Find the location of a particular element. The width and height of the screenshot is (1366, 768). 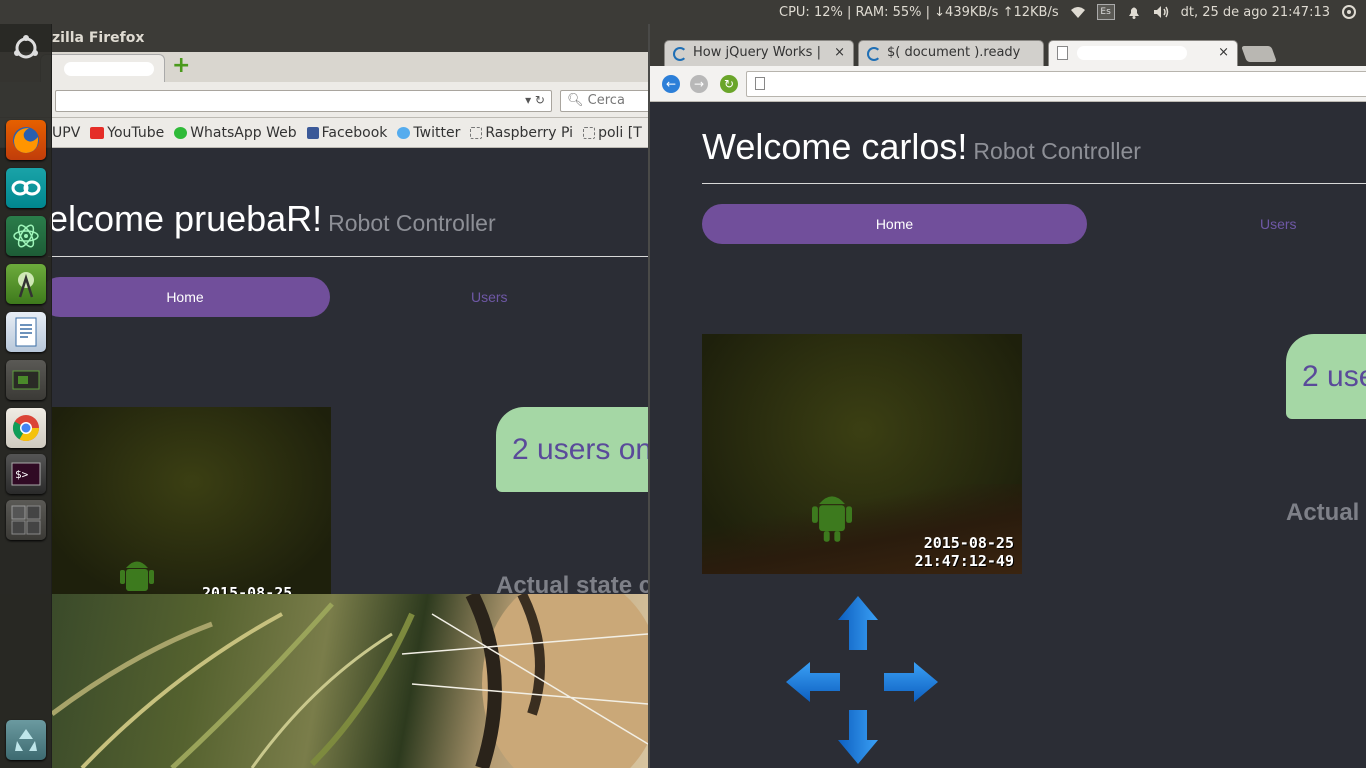

firefox-title: zilla Firefox is located at coordinates (98, 38).